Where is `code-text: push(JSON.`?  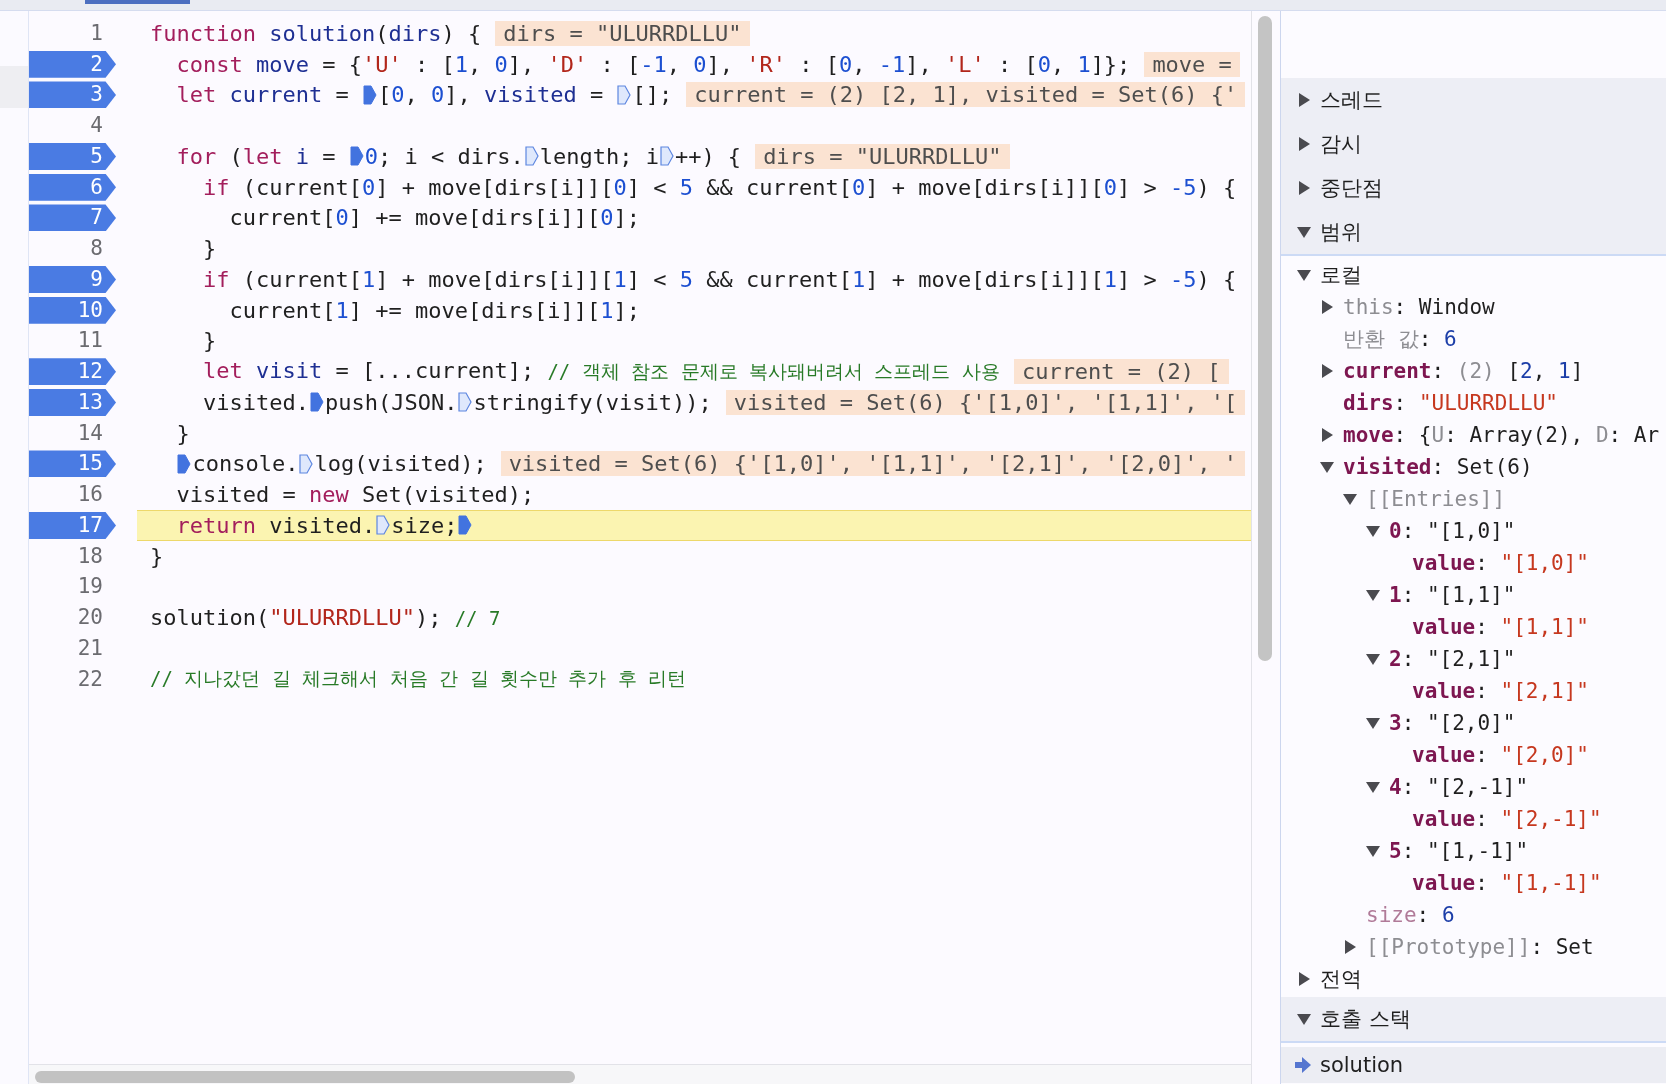 code-text: push(JSON. is located at coordinates (391, 402).